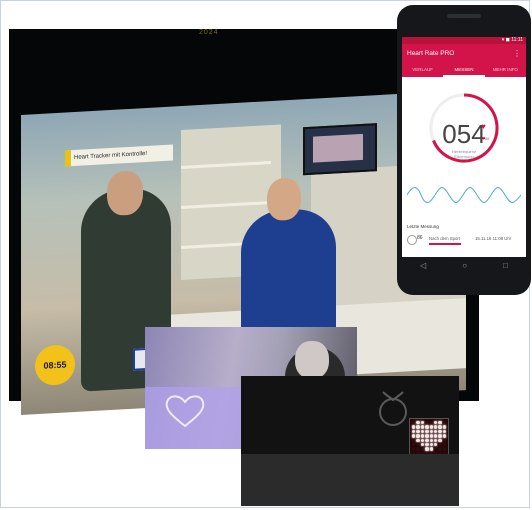  What do you see at coordinates (350, 480) in the screenshot?
I see `circuit-board` at bounding box center [350, 480].